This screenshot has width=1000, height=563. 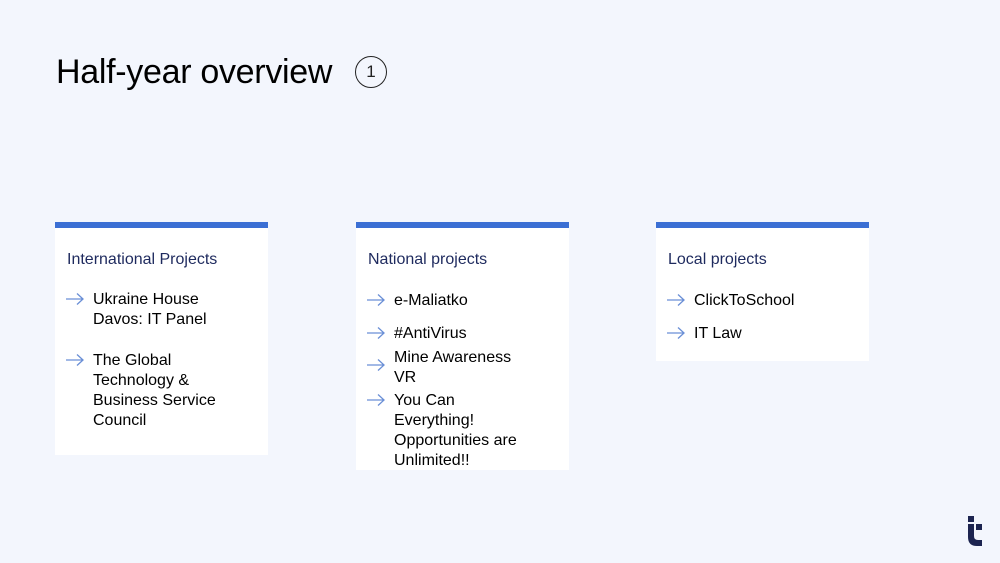 What do you see at coordinates (428, 259) in the screenshot?
I see `card-title: National projects` at bounding box center [428, 259].